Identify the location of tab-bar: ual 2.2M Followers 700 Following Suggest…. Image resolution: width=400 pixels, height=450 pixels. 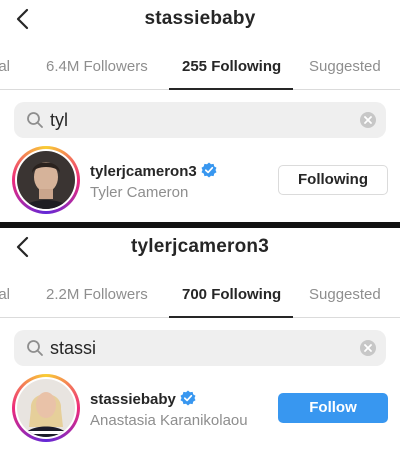
(200, 295).